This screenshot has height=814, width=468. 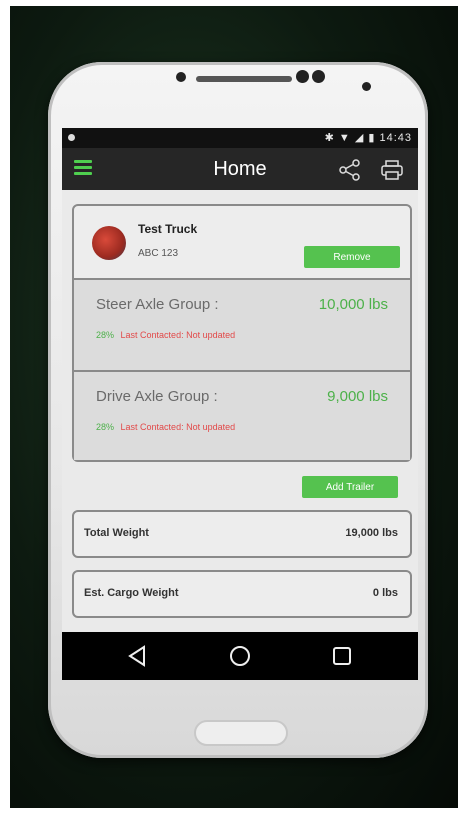 What do you see at coordinates (131, 593) in the screenshot?
I see `cargo-weight-label: Est. Cargo Weight` at bounding box center [131, 593].